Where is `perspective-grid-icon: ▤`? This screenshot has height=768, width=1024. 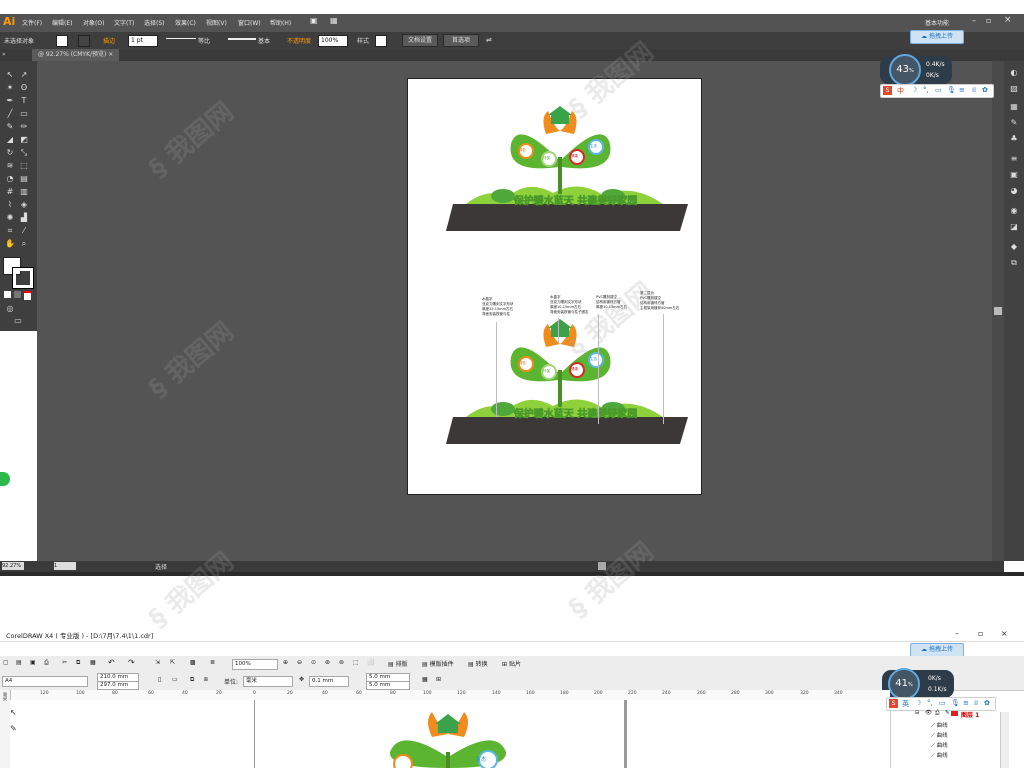
perspective-grid-icon: ▤ is located at coordinates (24, 179).